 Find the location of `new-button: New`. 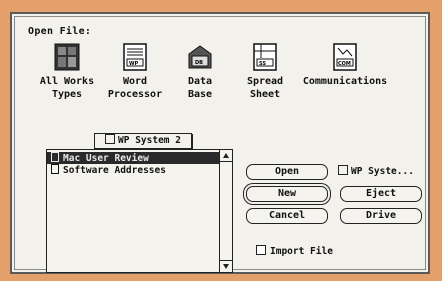

new-button: New is located at coordinates (287, 194).